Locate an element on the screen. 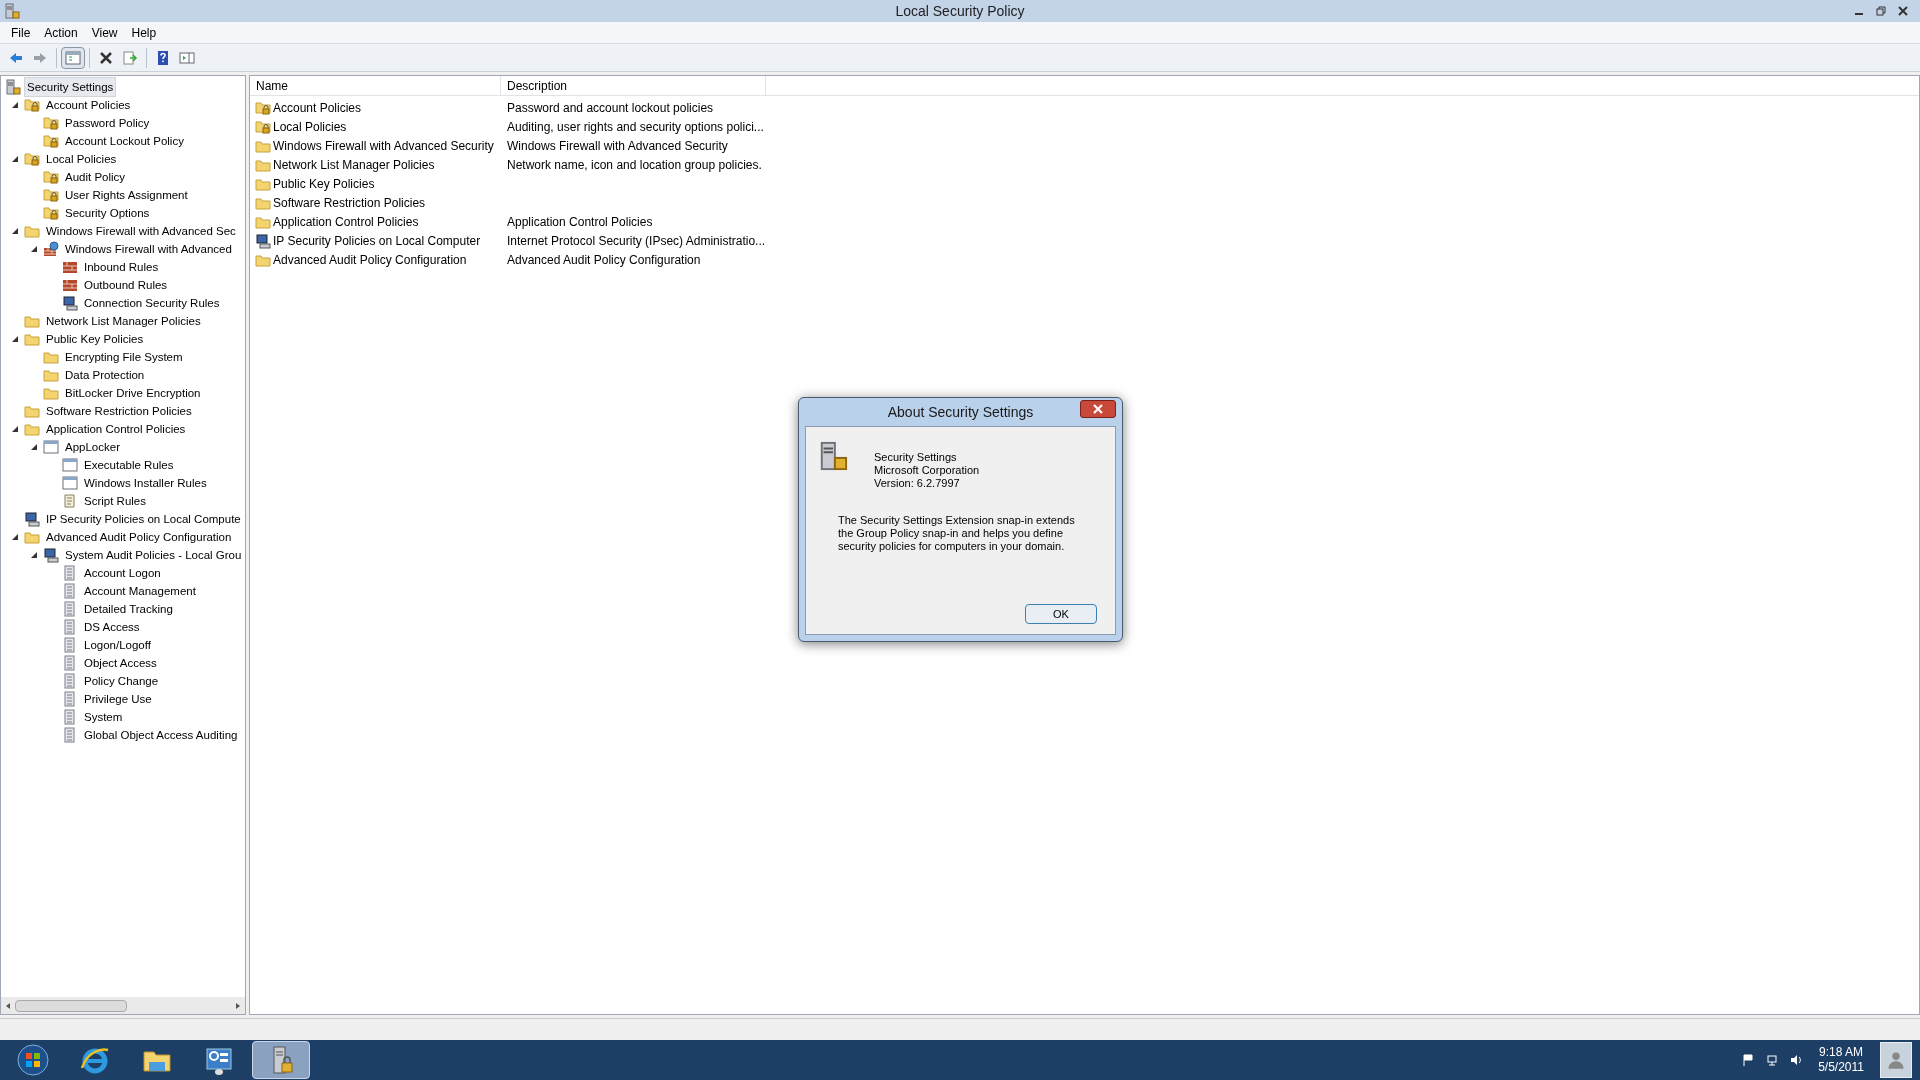  tree-item: Detailed Tracking is located at coordinates (128, 609).